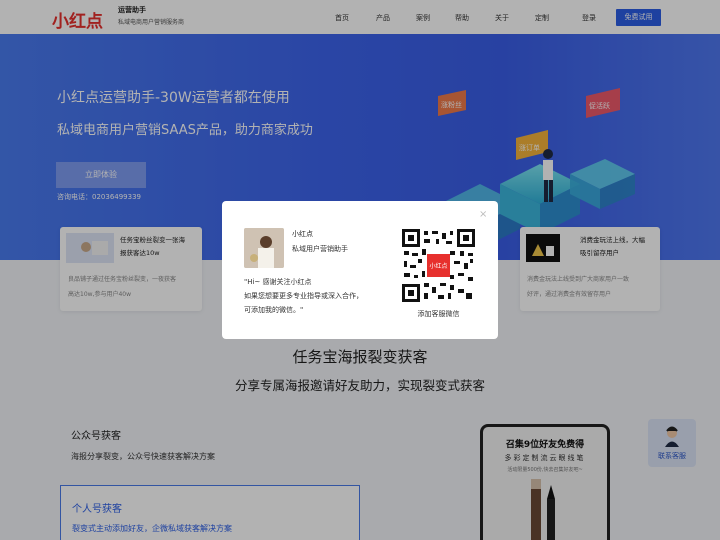 The width and height of the screenshot is (720, 540). I want to click on assistant-avatar, so click(264, 248).